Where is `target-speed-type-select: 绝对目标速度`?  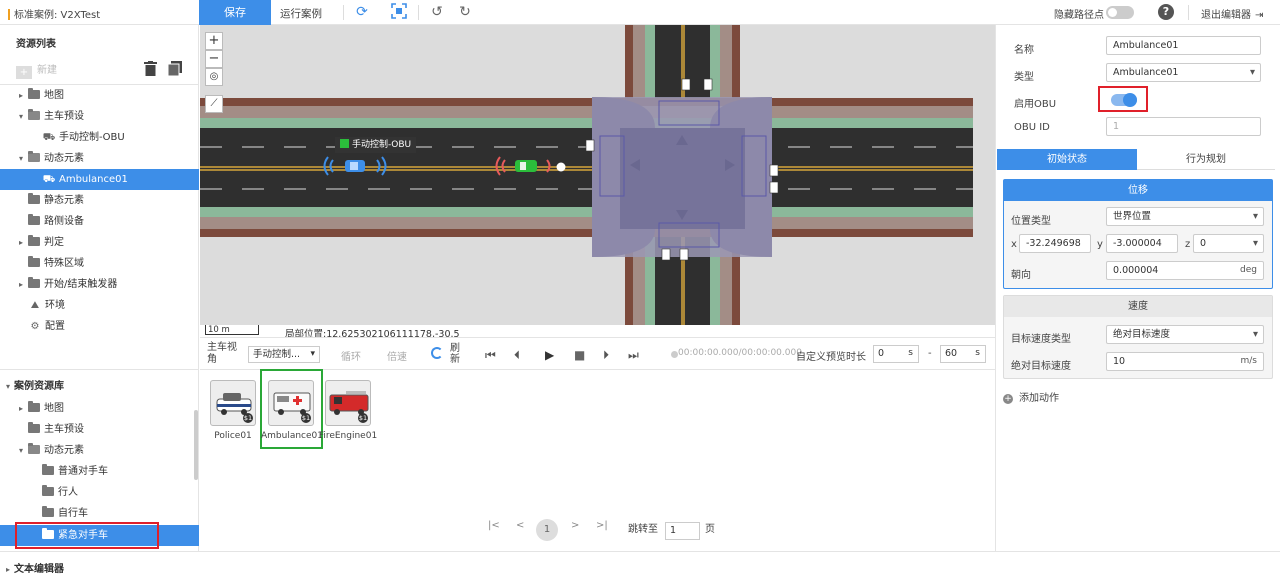
target-speed-type-select: 绝对目标速度 is located at coordinates (1185, 334).